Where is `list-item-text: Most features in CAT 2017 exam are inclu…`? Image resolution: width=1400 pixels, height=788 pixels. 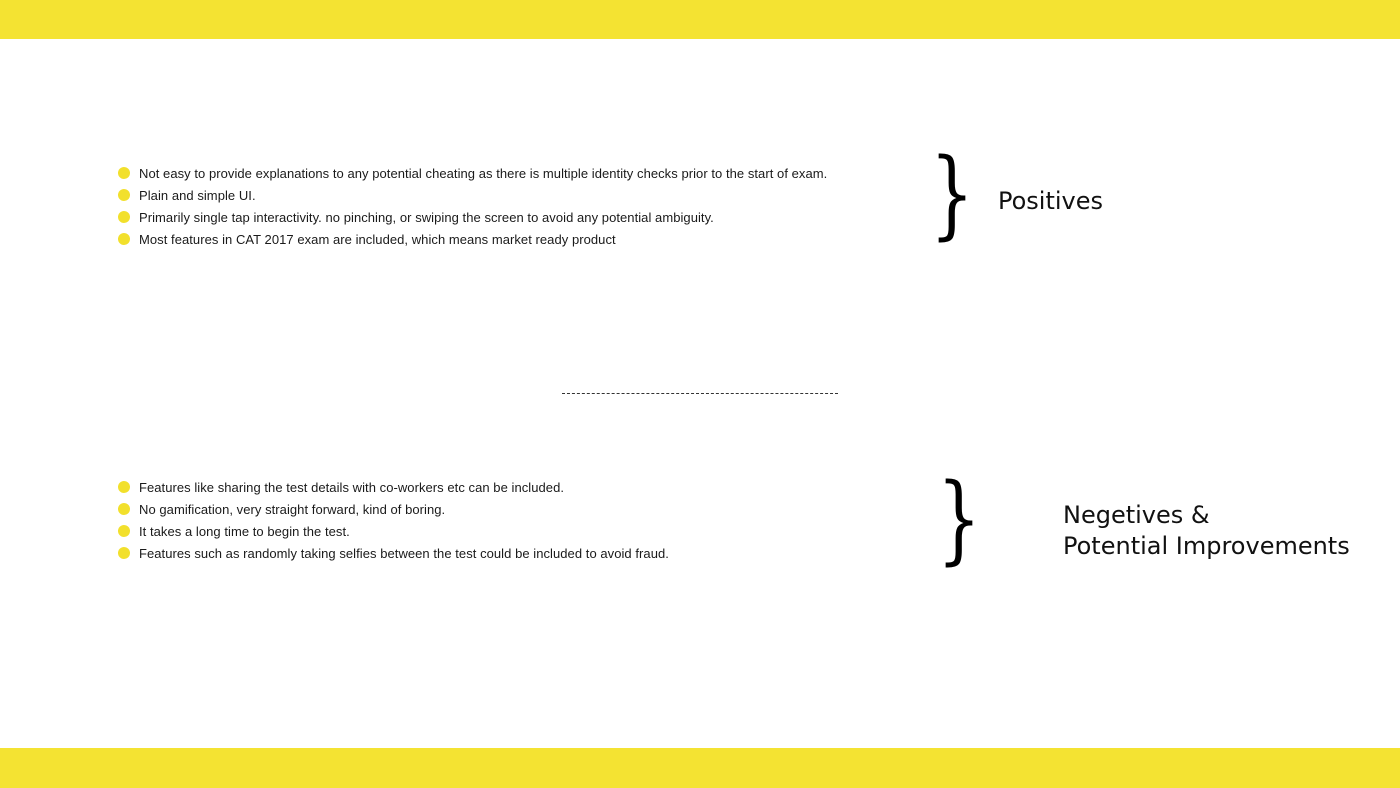
list-item-text: Most features in CAT 2017 exam are inclu… is located at coordinates (377, 239).